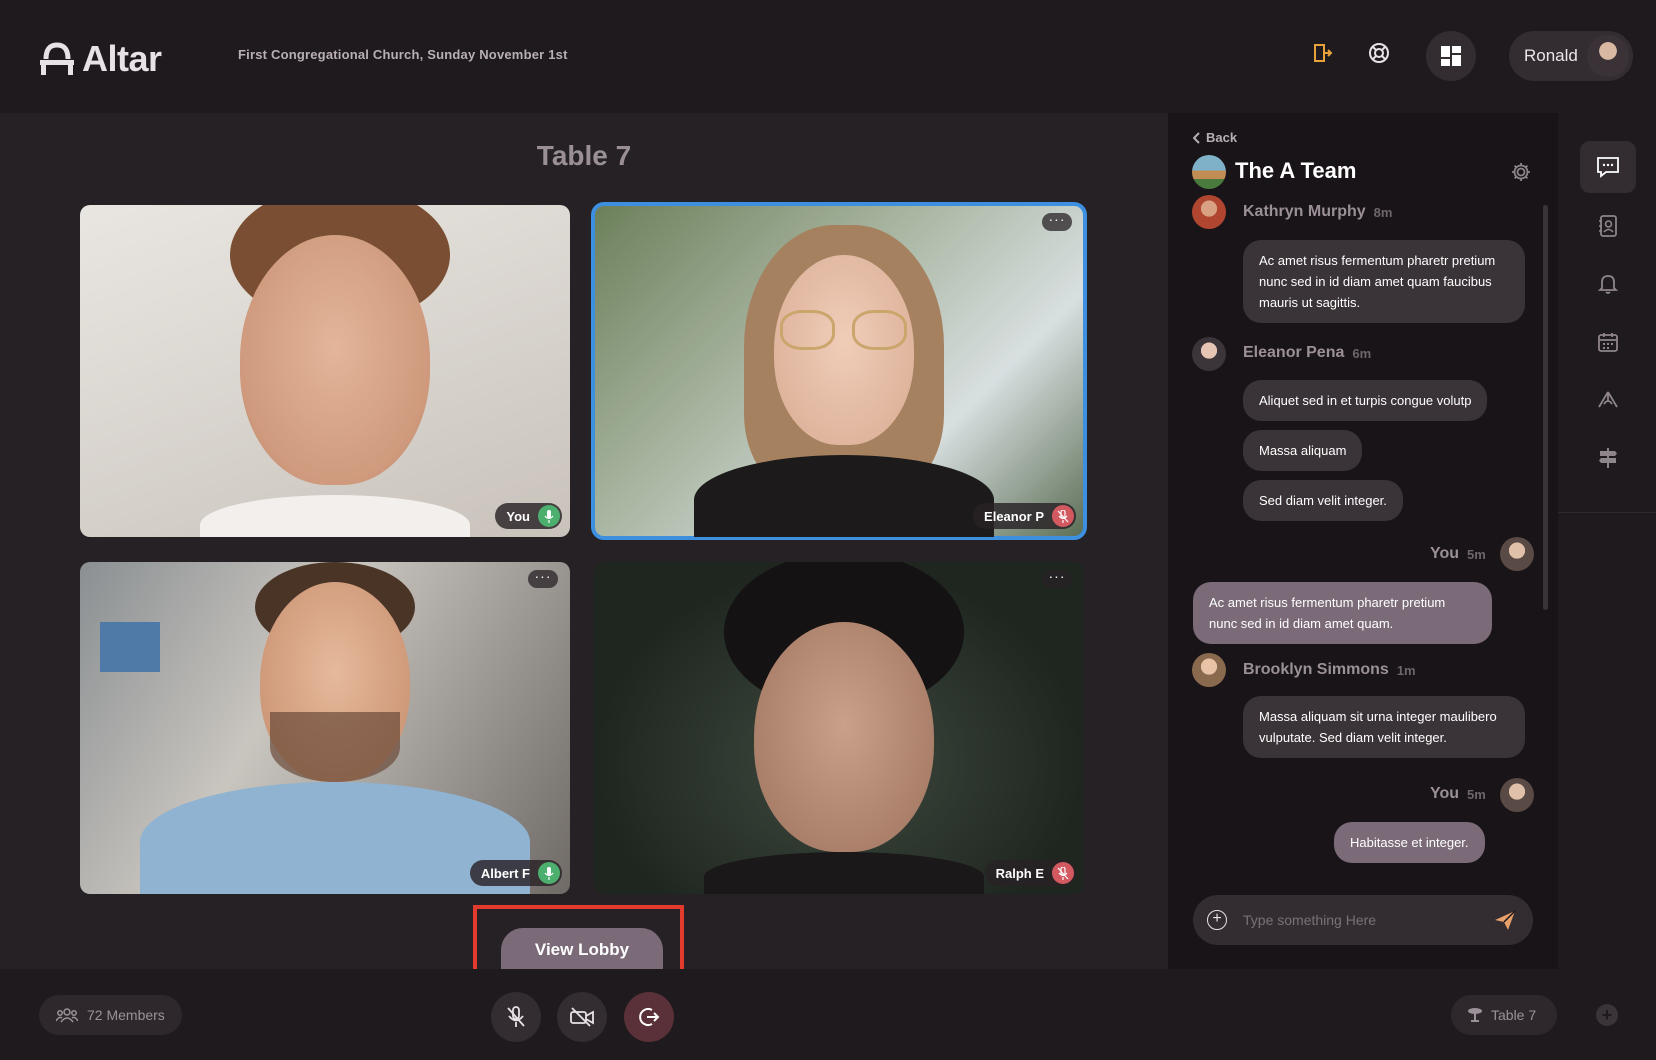  Describe the element at coordinates (1475, 1015) in the screenshot. I see `table-icon` at that location.